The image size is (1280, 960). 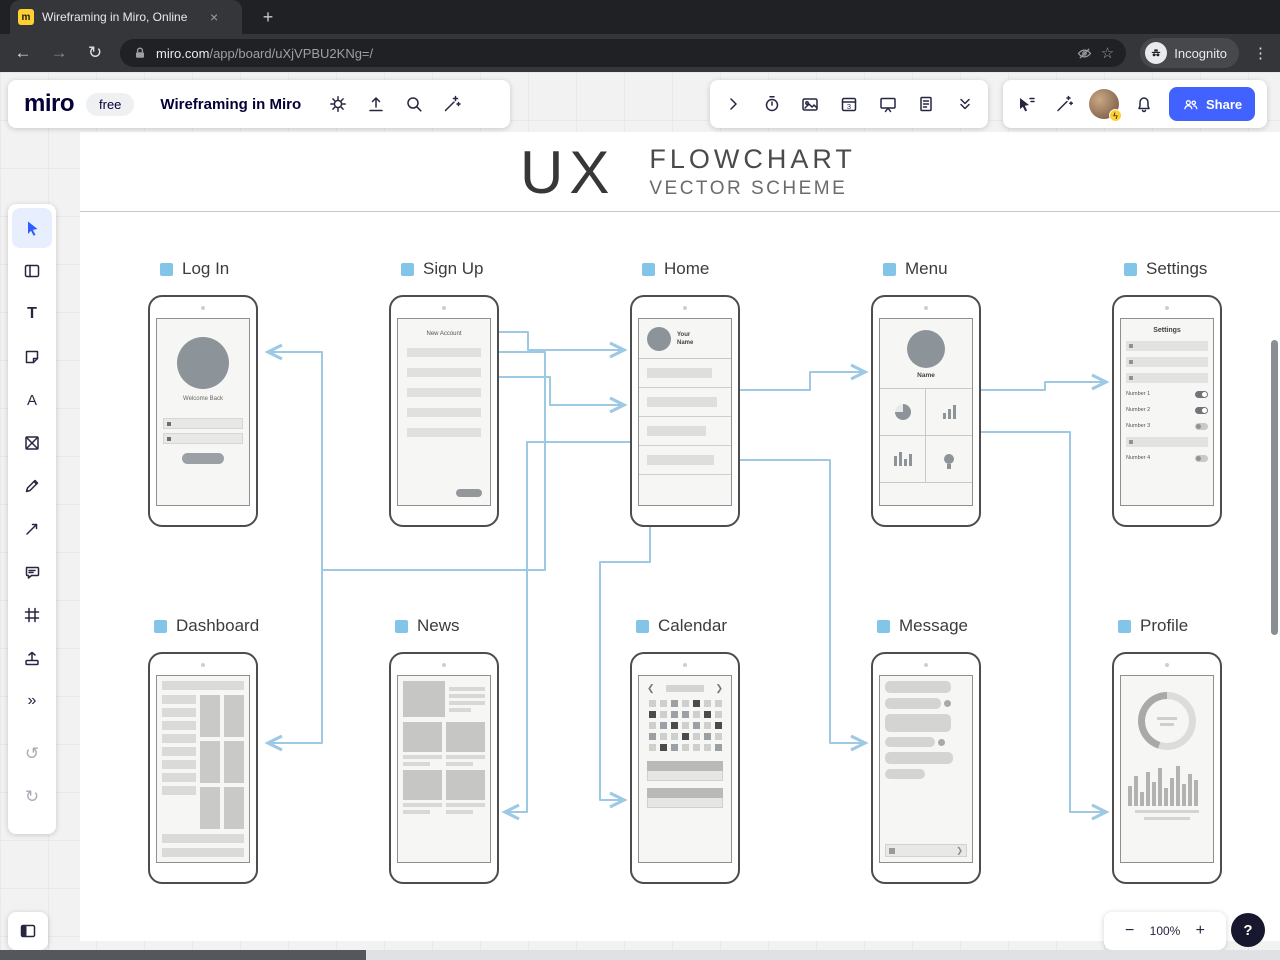 What do you see at coordinates (640, 17) in the screenshot?
I see `tab-strip: m Wireframing in Miro, Online × +` at bounding box center [640, 17].